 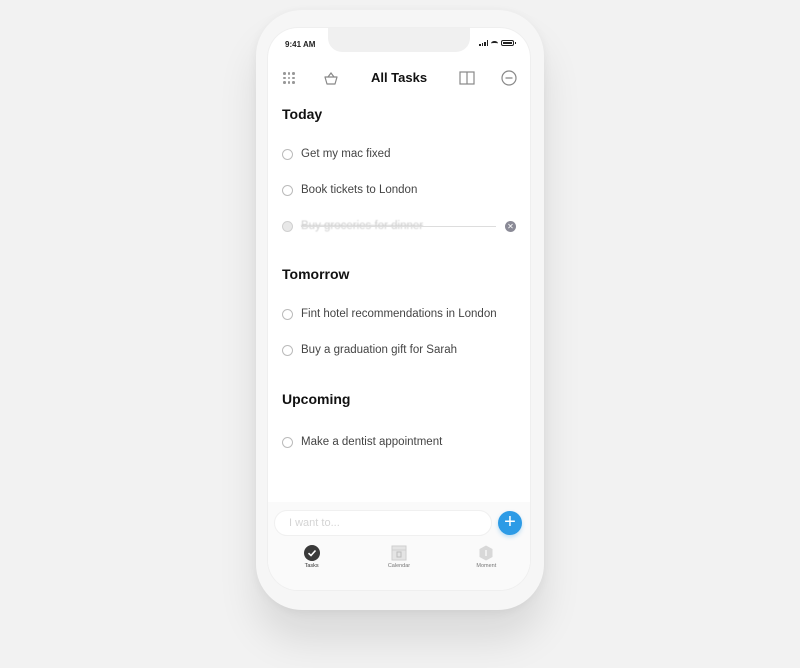 What do you see at coordinates (483, 43) in the screenshot?
I see `signal-icon` at bounding box center [483, 43].